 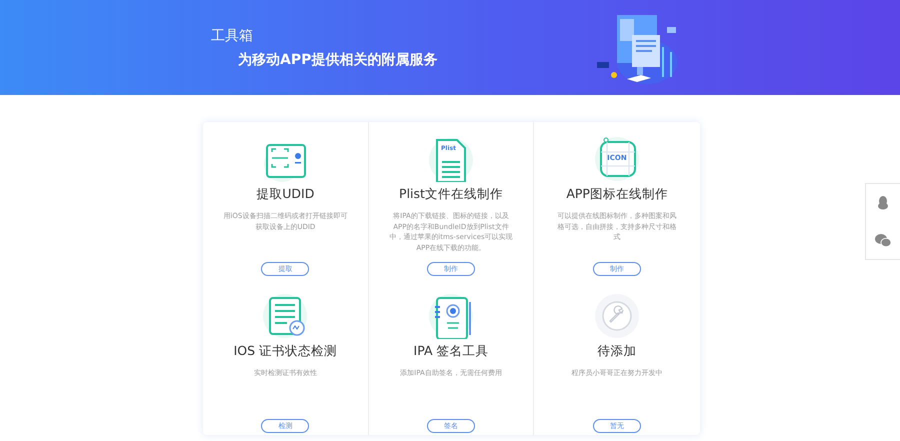 What do you see at coordinates (450, 315) in the screenshot?
I see `notebook-wrench-icon` at bounding box center [450, 315].